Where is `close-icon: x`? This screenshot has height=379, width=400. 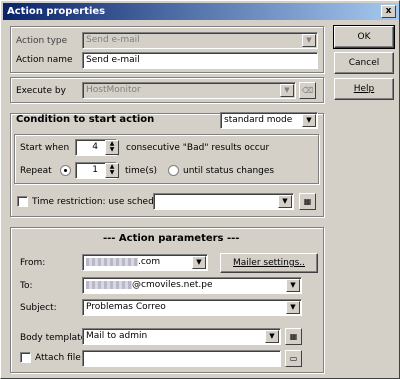 close-icon: x is located at coordinates (388, 11).